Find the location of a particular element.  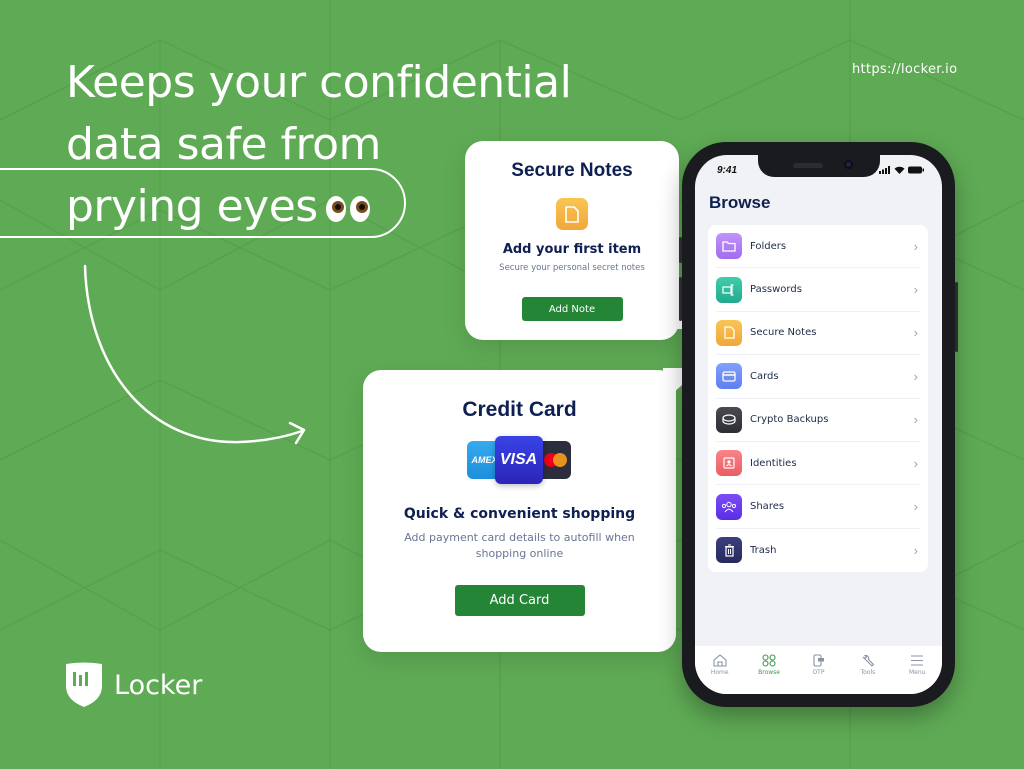

battery-icon is located at coordinates (916, 170).